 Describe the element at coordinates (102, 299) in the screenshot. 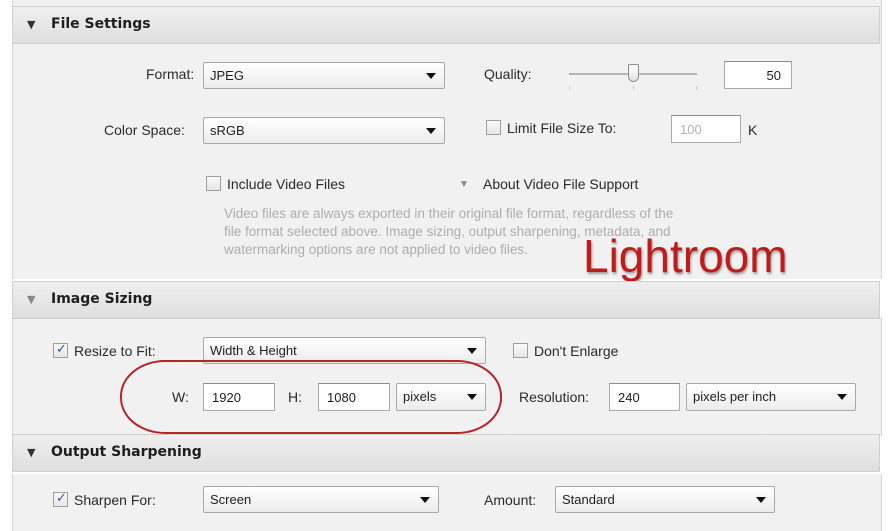

I see `section-title: Image Sizing` at that location.